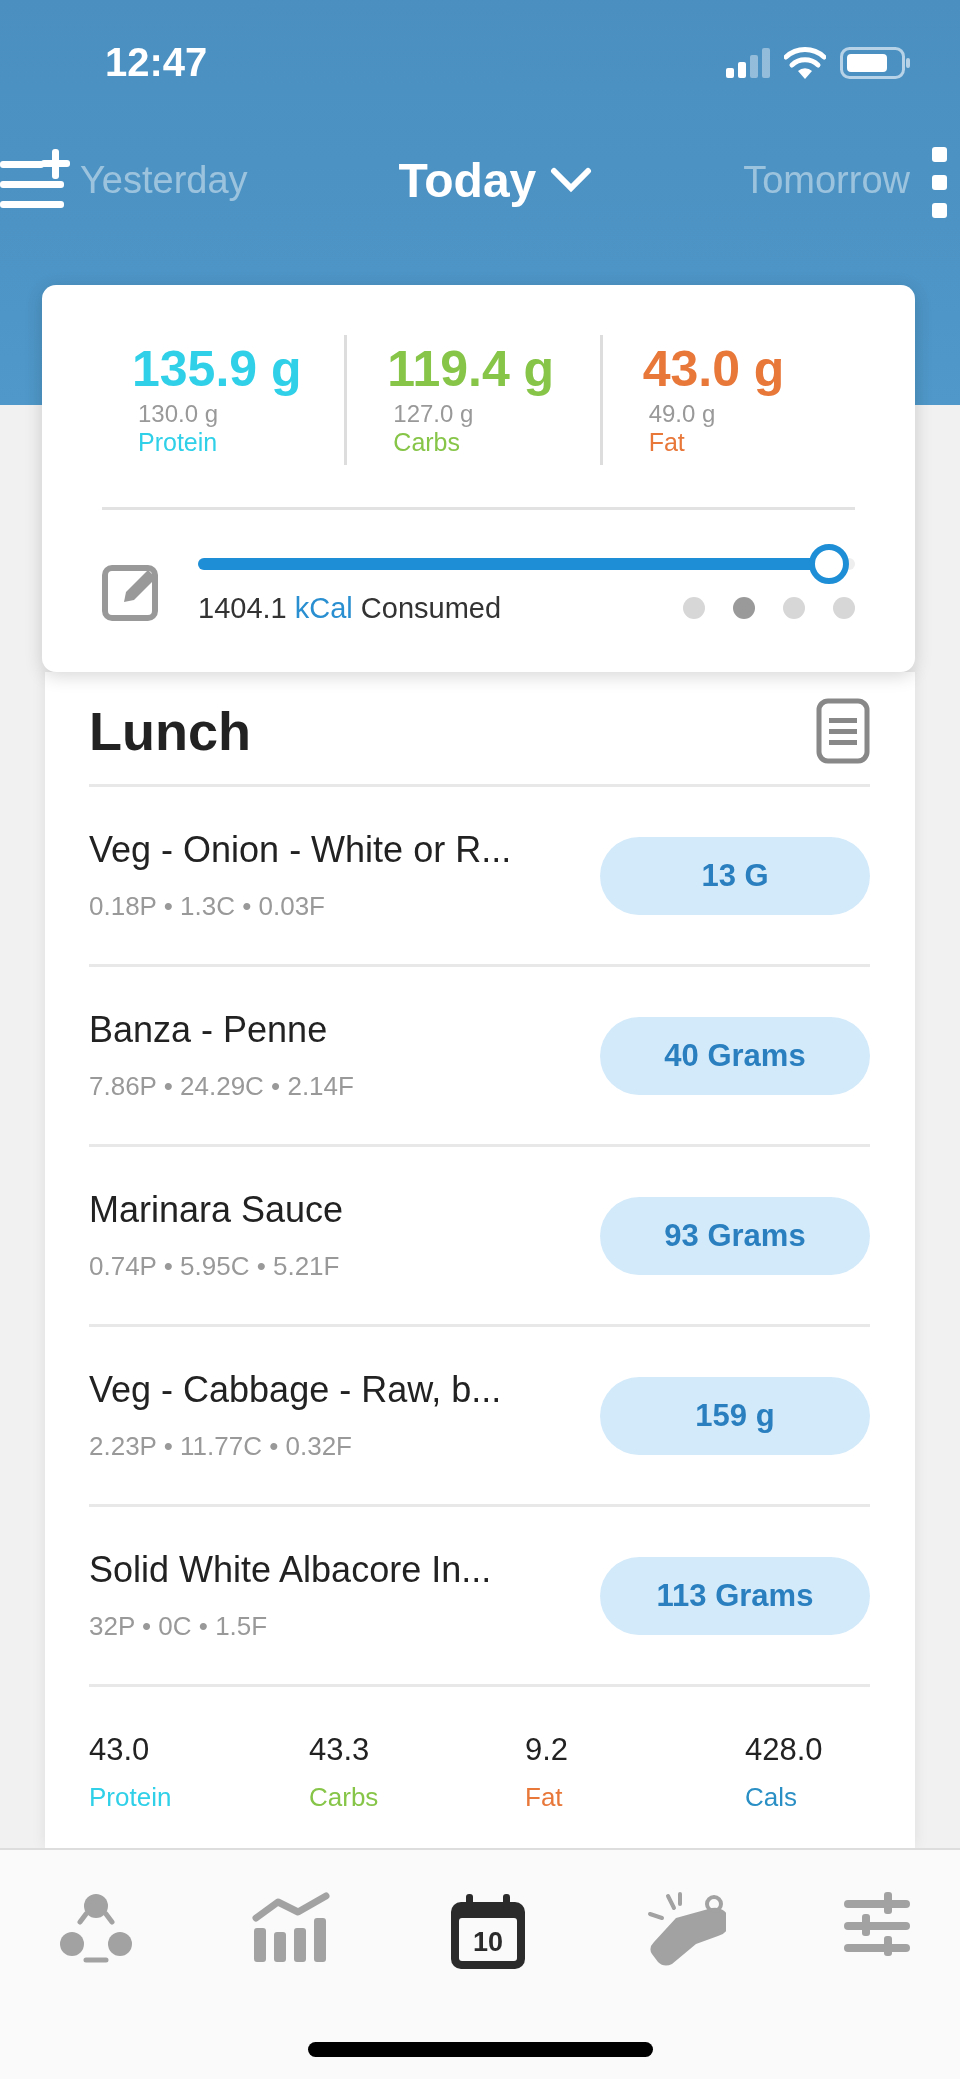 The width and height of the screenshot is (960, 2079). Describe the element at coordinates (748, 62) in the screenshot. I see `signal-icon` at that location.